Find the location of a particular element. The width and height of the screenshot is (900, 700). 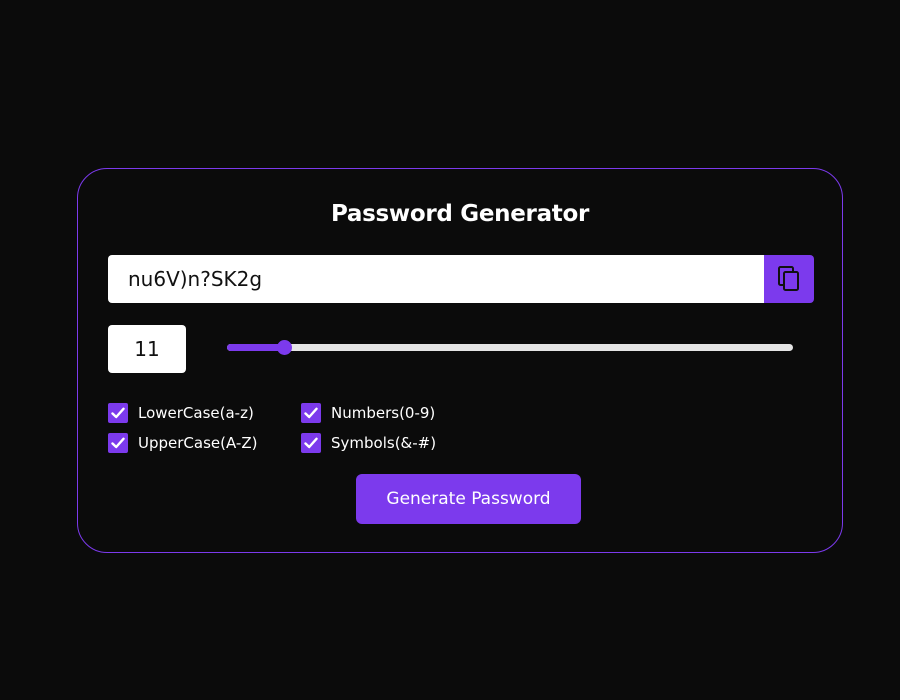

numbers-checkbox is located at coordinates (311, 413).